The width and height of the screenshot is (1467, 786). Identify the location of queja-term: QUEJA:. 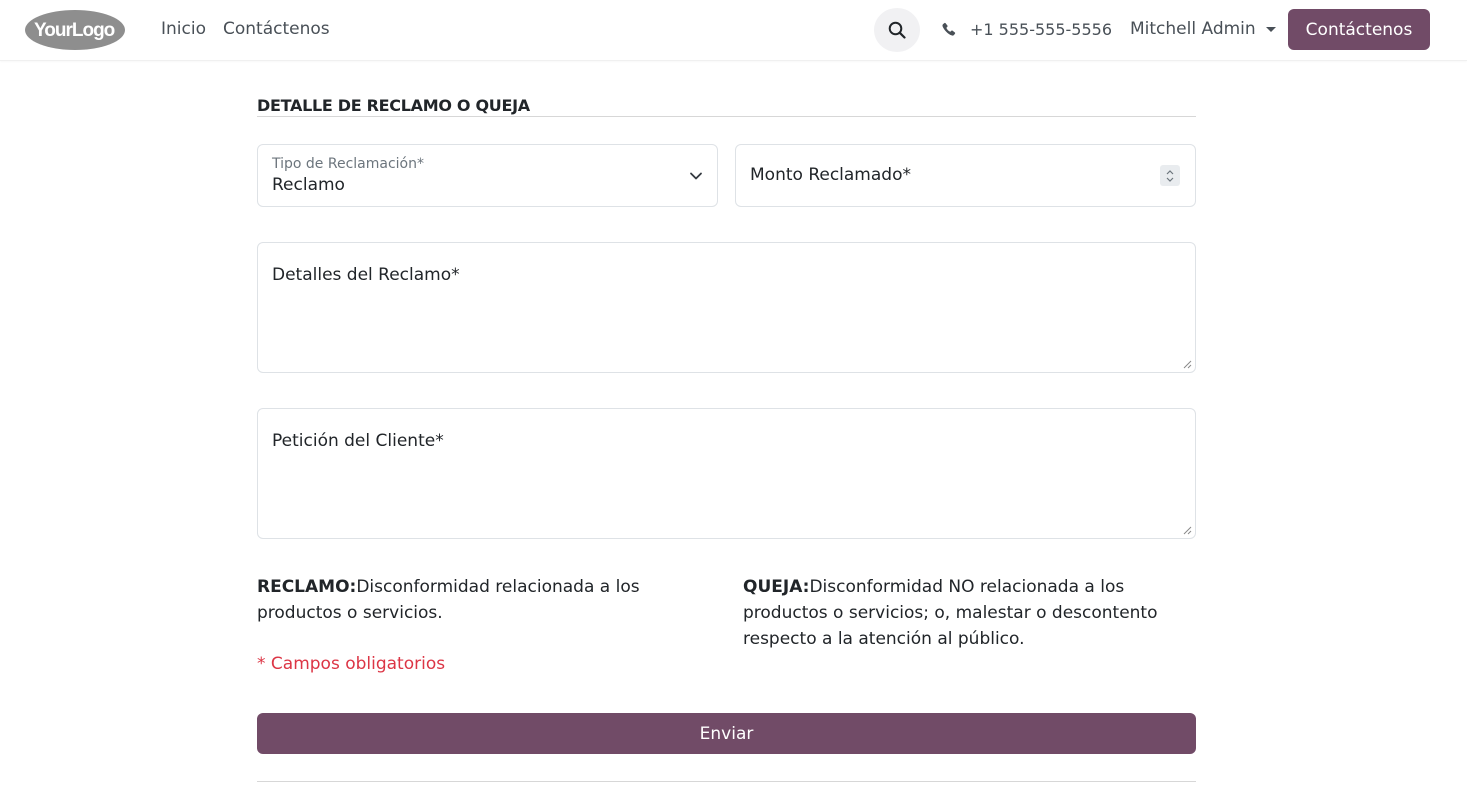
(776, 587).